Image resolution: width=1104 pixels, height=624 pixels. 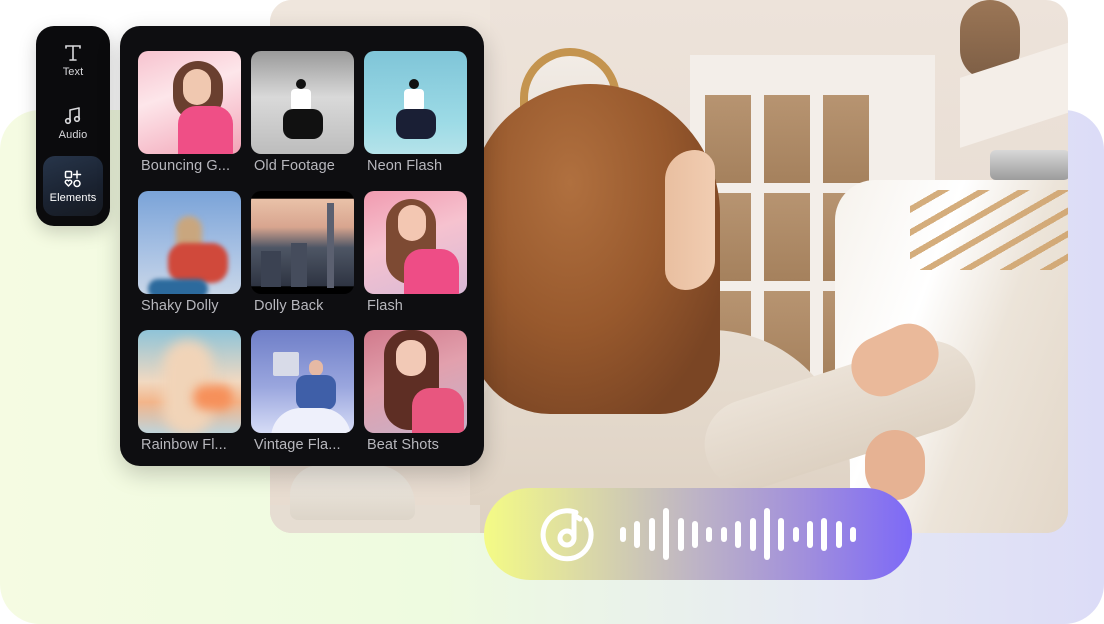 What do you see at coordinates (73, 134) in the screenshot?
I see `tool-audio-label: Audio` at bounding box center [73, 134].